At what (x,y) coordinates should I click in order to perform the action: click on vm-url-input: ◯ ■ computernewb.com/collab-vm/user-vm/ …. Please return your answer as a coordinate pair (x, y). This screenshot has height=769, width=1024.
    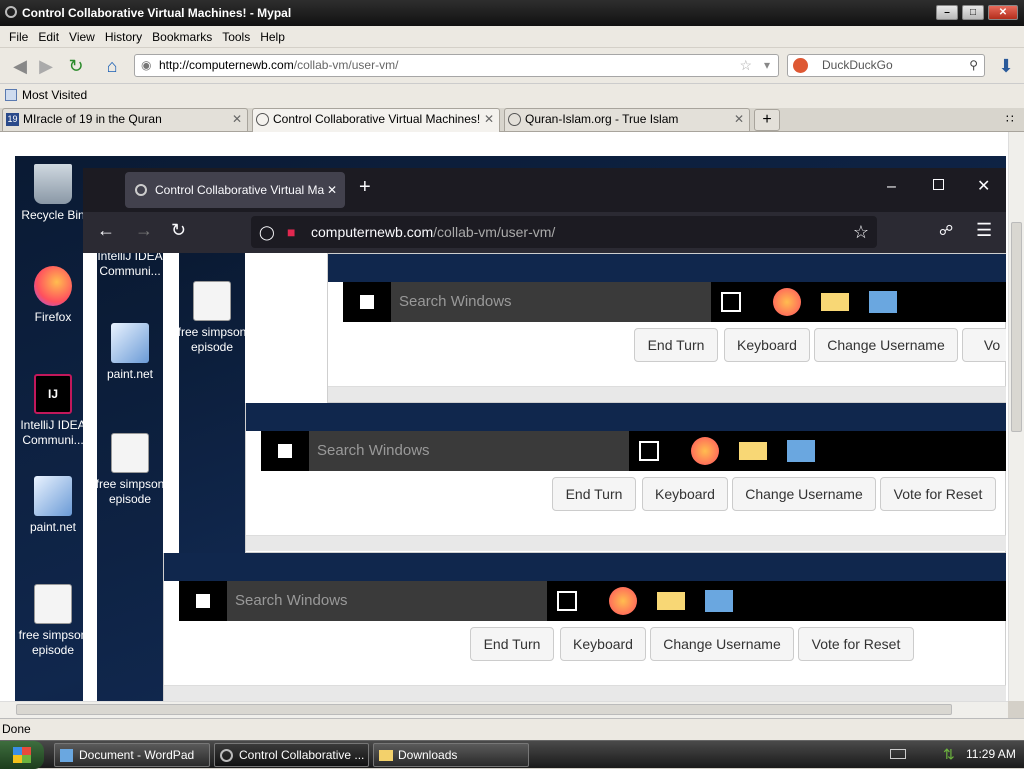
    Looking at the image, I should click on (564, 232).